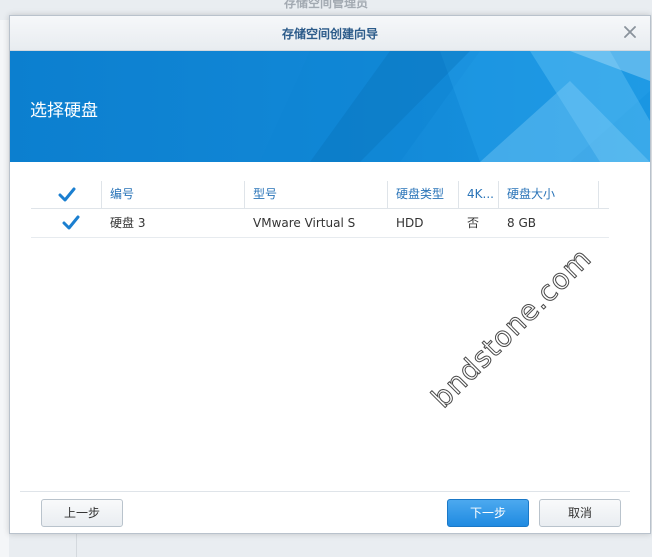 This screenshot has width=652, height=557. I want to click on back-button: 上一步, so click(82, 513).